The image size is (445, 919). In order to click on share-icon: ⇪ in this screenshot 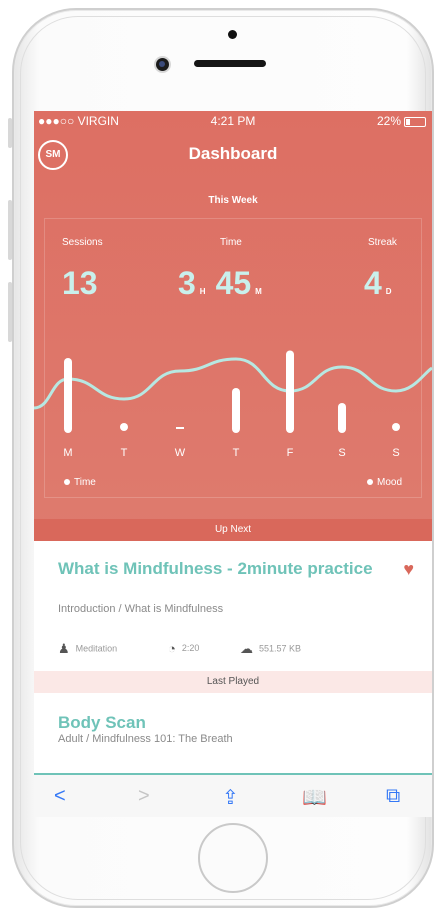, I will do `click(230, 797)`.